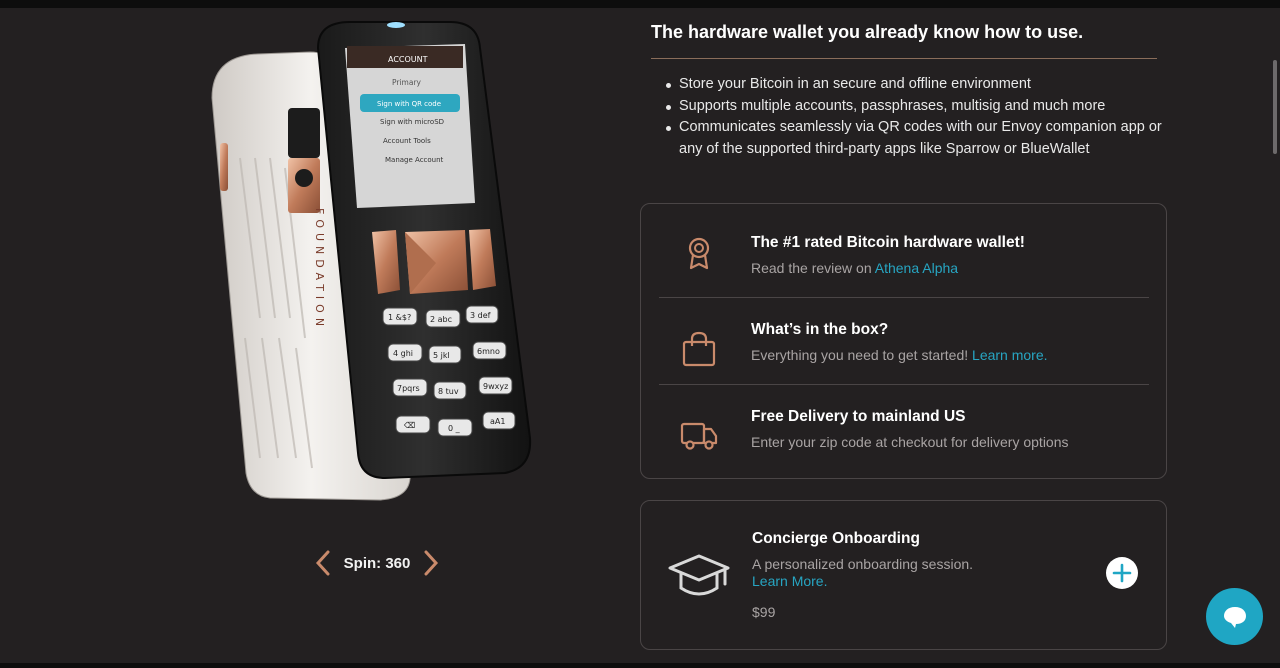  I want to click on svg-text: 7pqrs, so click(408, 388).